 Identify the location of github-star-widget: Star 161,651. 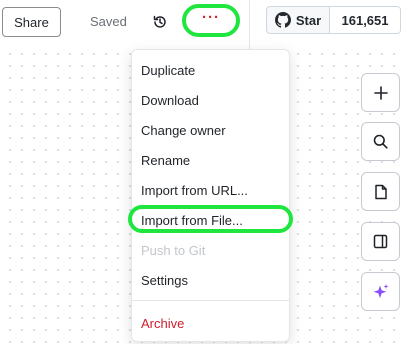
(333, 20).